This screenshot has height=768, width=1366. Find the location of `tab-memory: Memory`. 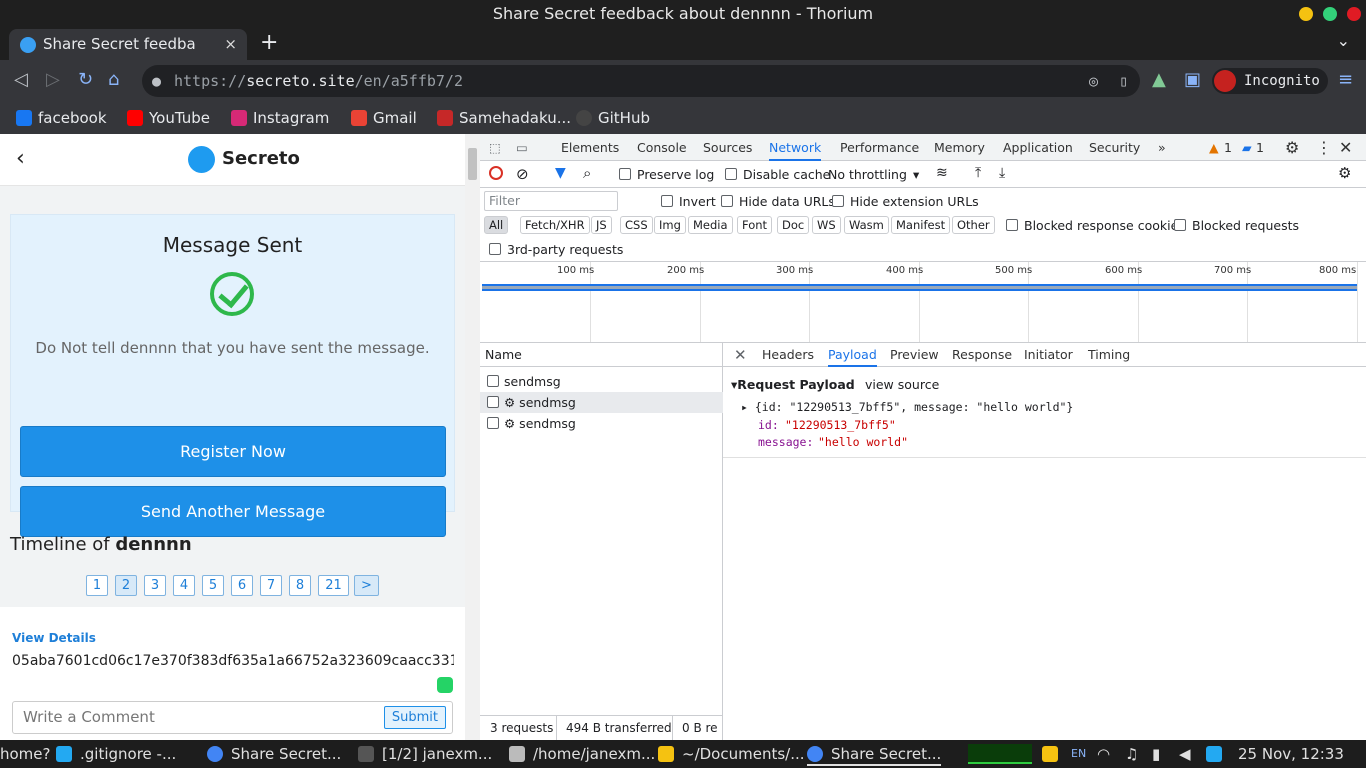

tab-memory: Memory is located at coordinates (959, 147).